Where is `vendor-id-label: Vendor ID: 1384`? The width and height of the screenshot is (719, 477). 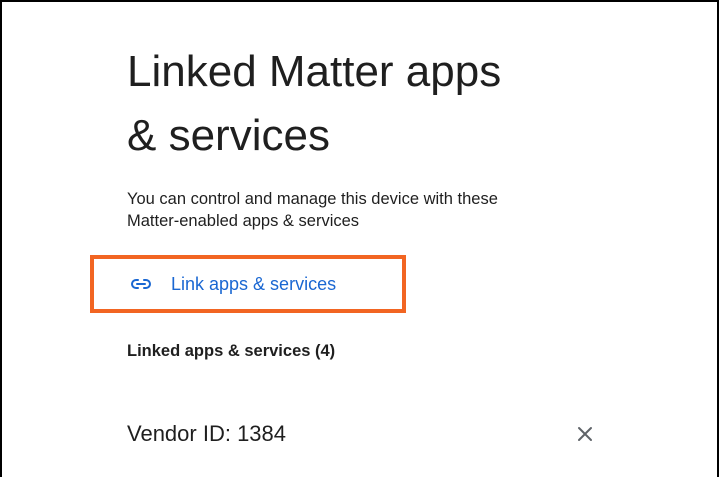 vendor-id-label: Vendor ID: 1384 is located at coordinates (207, 433).